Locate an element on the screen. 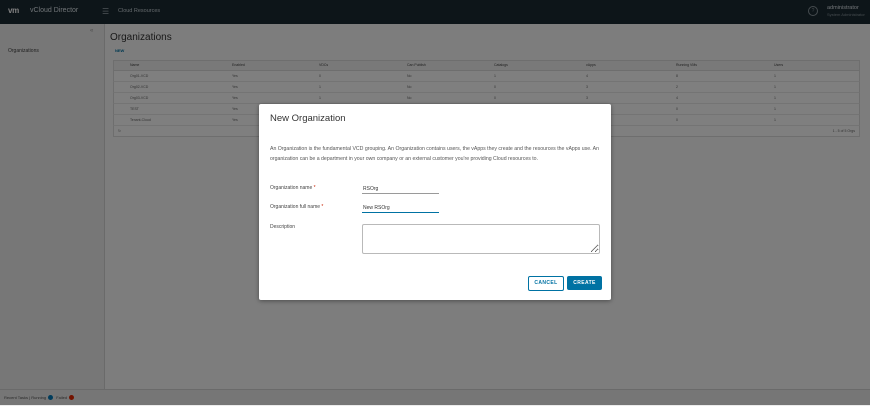 This screenshot has height=406, width=870. dialog-title: New Organization is located at coordinates (308, 118).